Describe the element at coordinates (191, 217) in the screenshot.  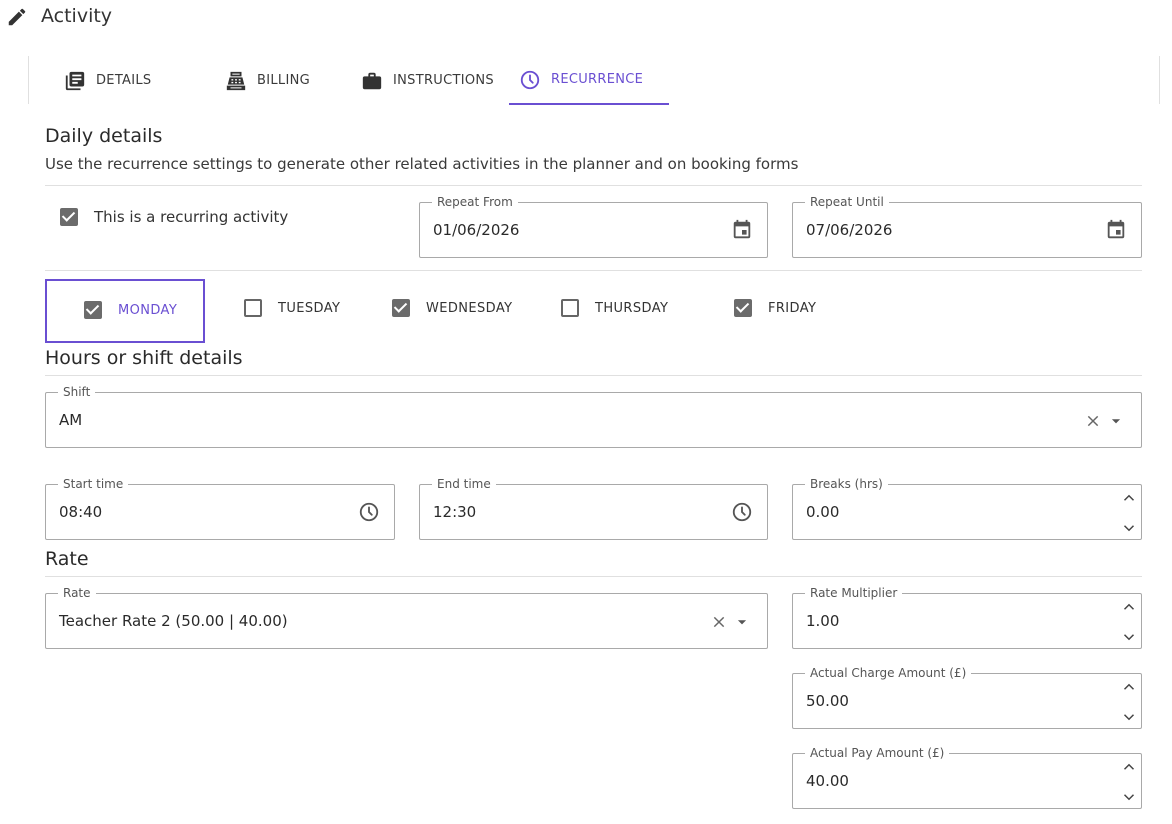
I see `recurring-label: This is a recurring activity` at that location.